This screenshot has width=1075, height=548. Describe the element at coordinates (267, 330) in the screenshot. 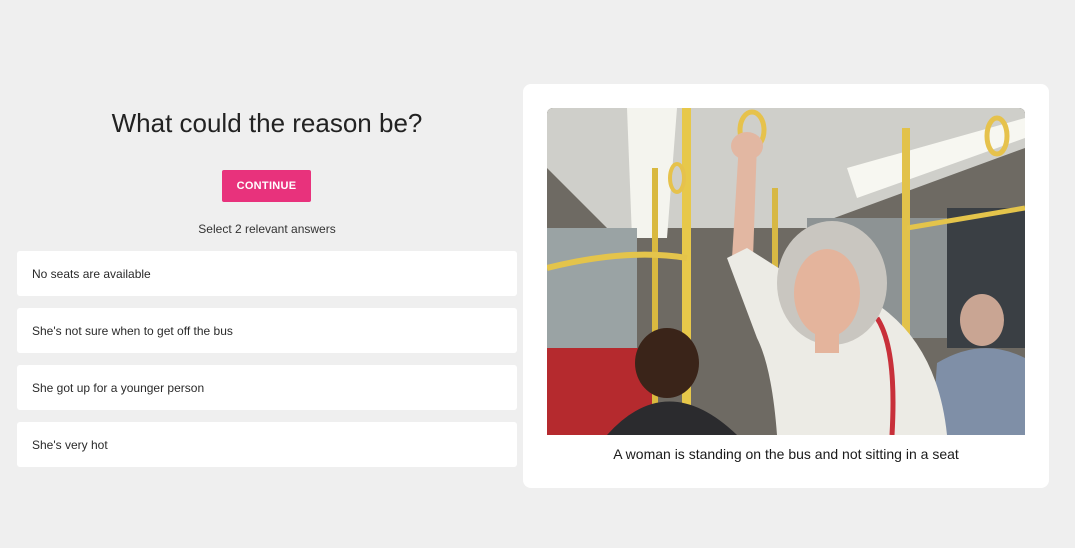

I see `answer-option: She's not sure when to get off the bus` at that location.